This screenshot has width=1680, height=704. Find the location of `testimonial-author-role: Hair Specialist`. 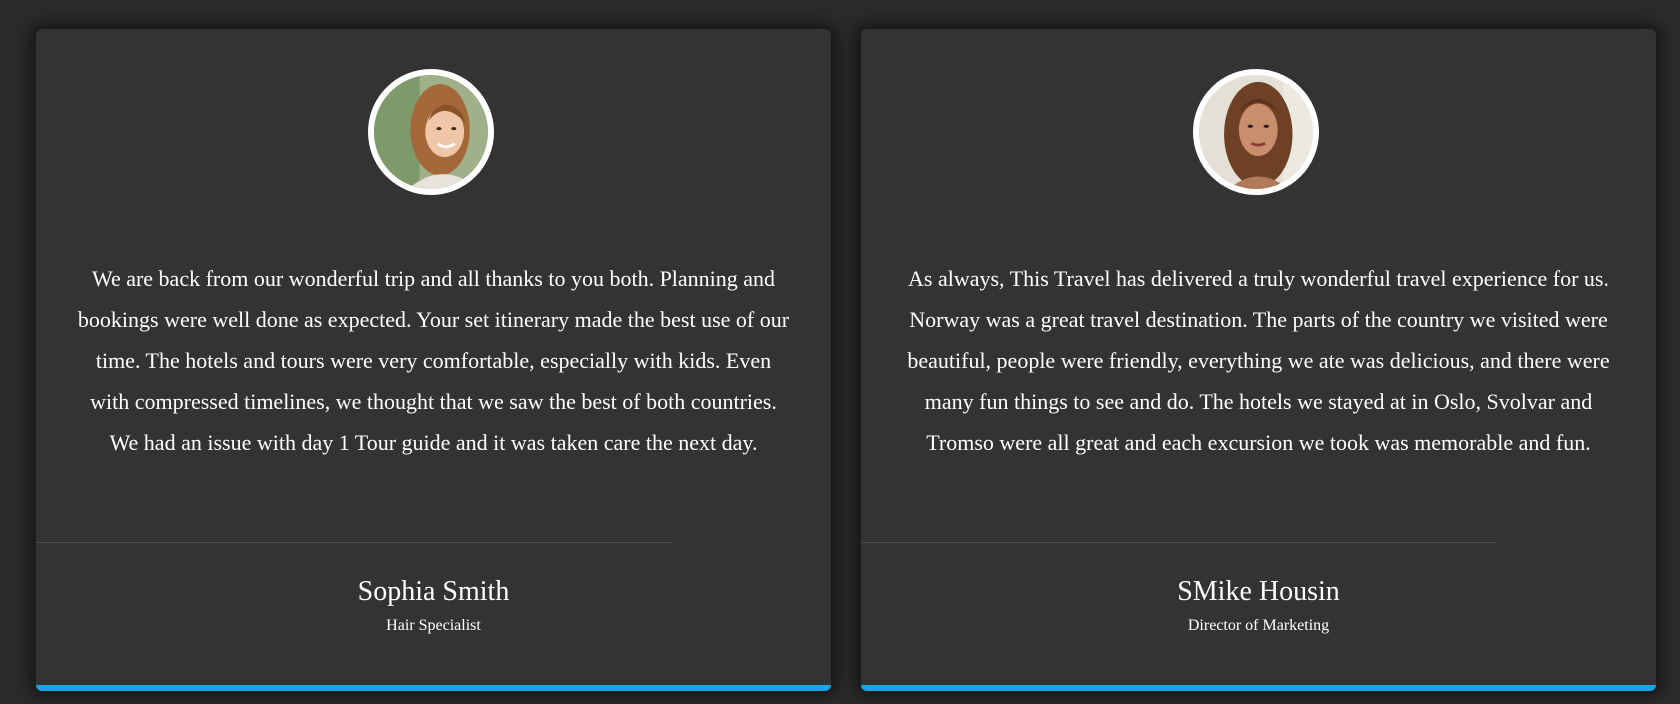

testimonial-author-role: Hair Specialist is located at coordinates (433, 625).